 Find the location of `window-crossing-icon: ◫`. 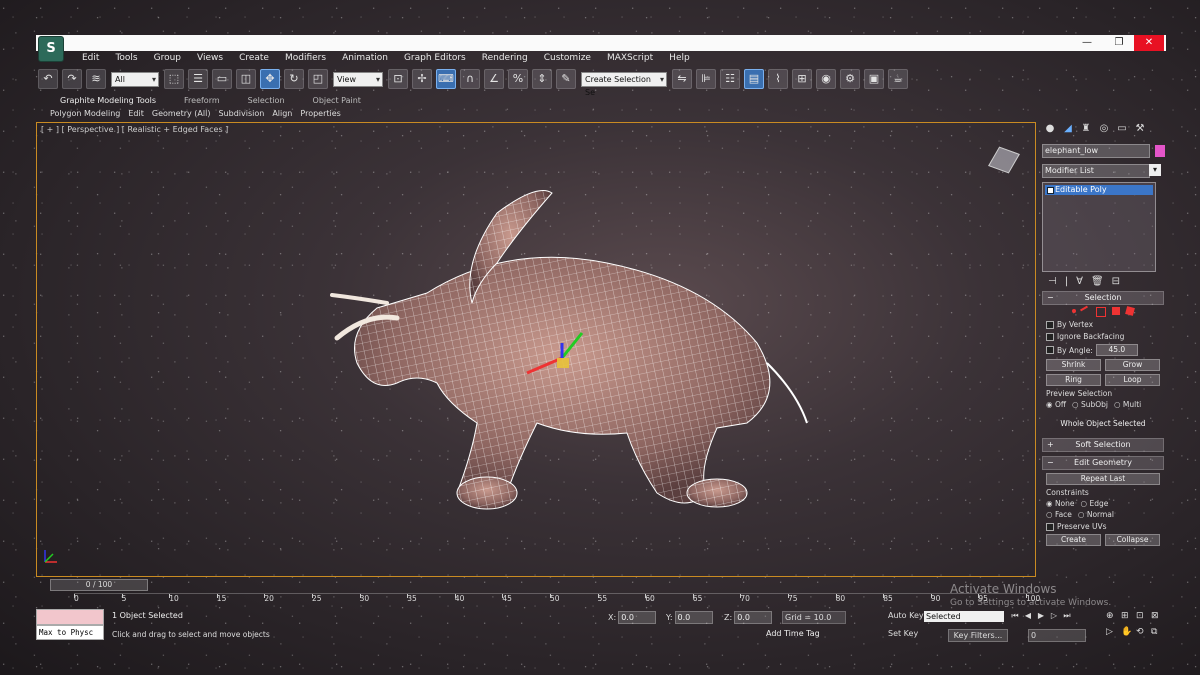

window-crossing-icon: ◫ is located at coordinates (246, 79).